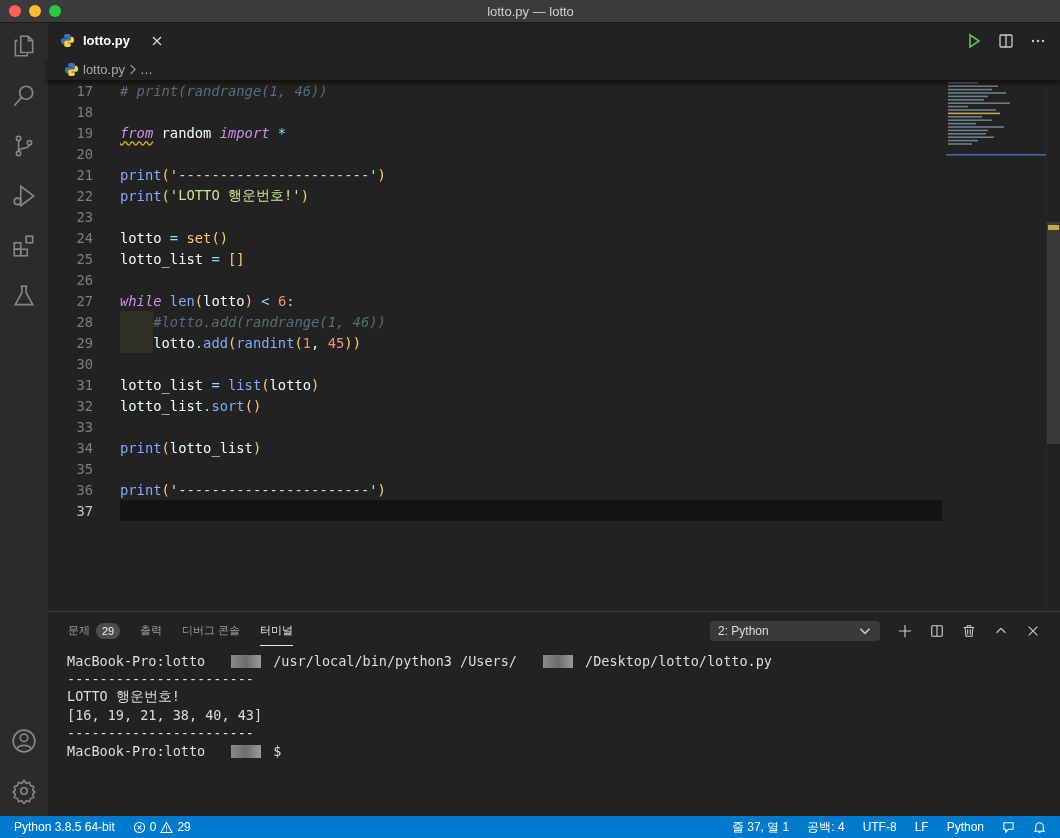 This screenshot has width=1060, height=838. What do you see at coordinates (84, 489) in the screenshot?
I see `line-number: 36` at bounding box center [84, 489].